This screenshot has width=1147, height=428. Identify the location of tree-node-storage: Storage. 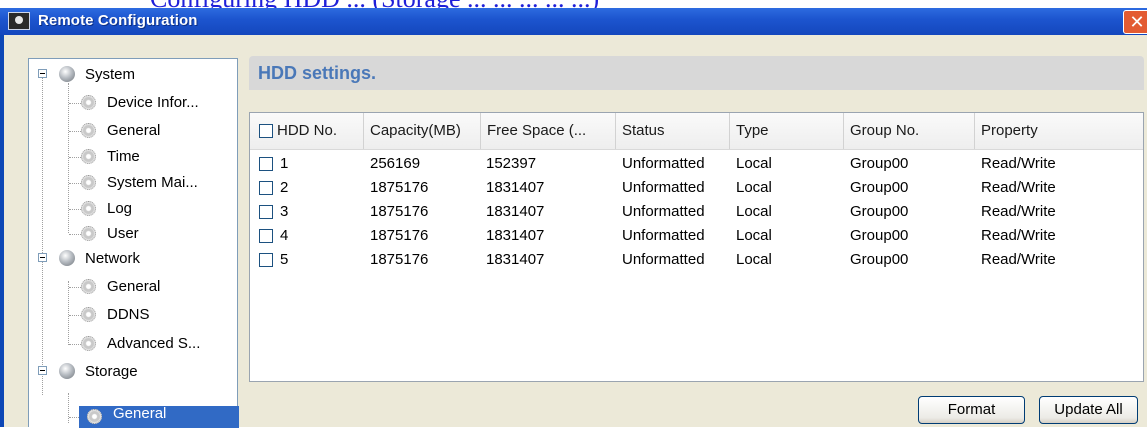
(132, 372).